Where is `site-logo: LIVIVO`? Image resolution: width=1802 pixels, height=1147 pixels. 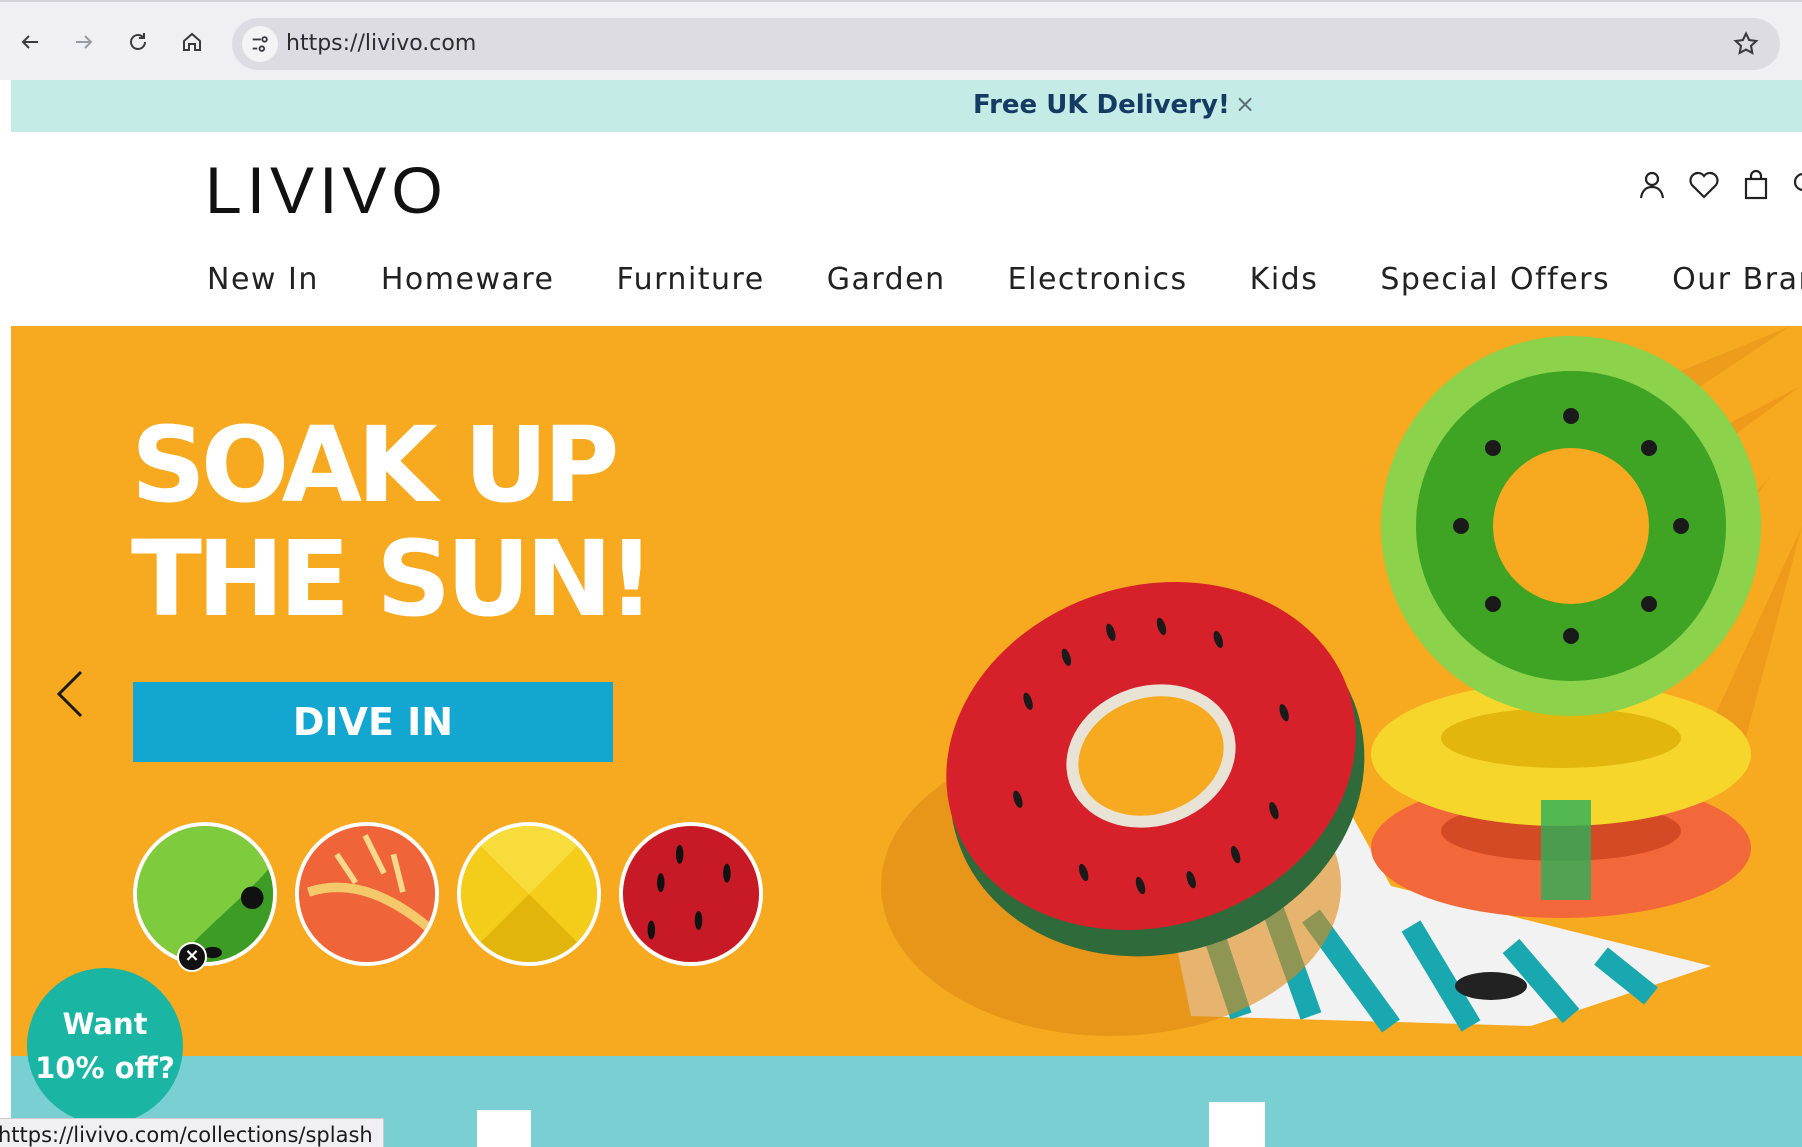
site-logo: LIVIVO is located at coordinates (326, 190).